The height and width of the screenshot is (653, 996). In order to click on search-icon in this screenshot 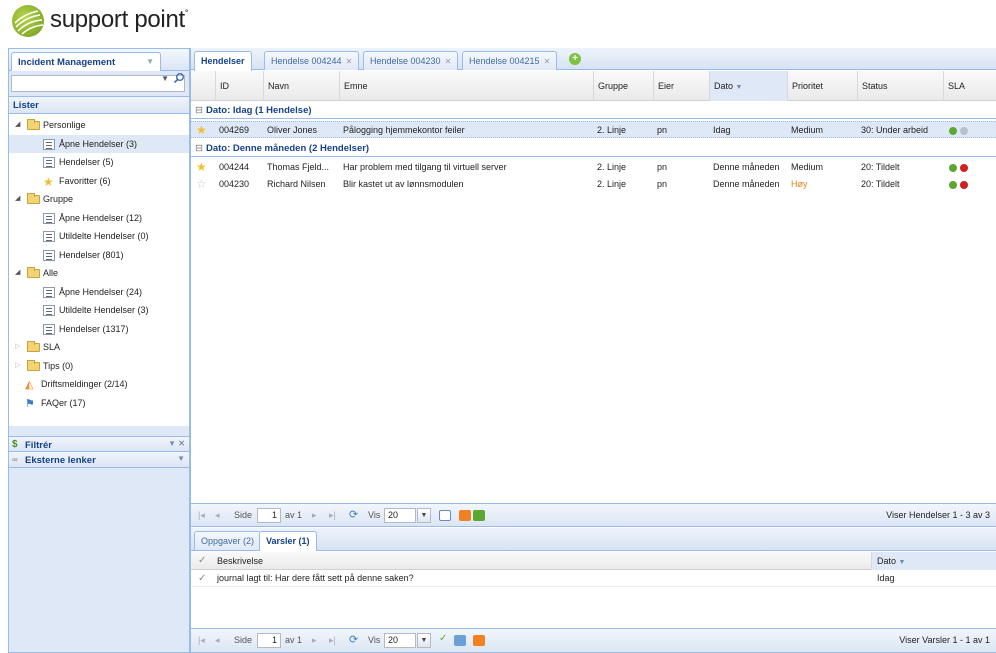, I will do `click(179, 78)`.